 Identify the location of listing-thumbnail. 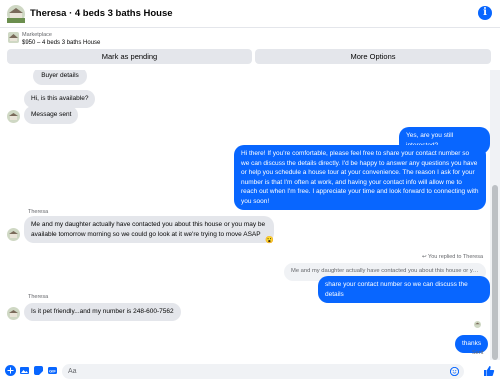
(13, 37).